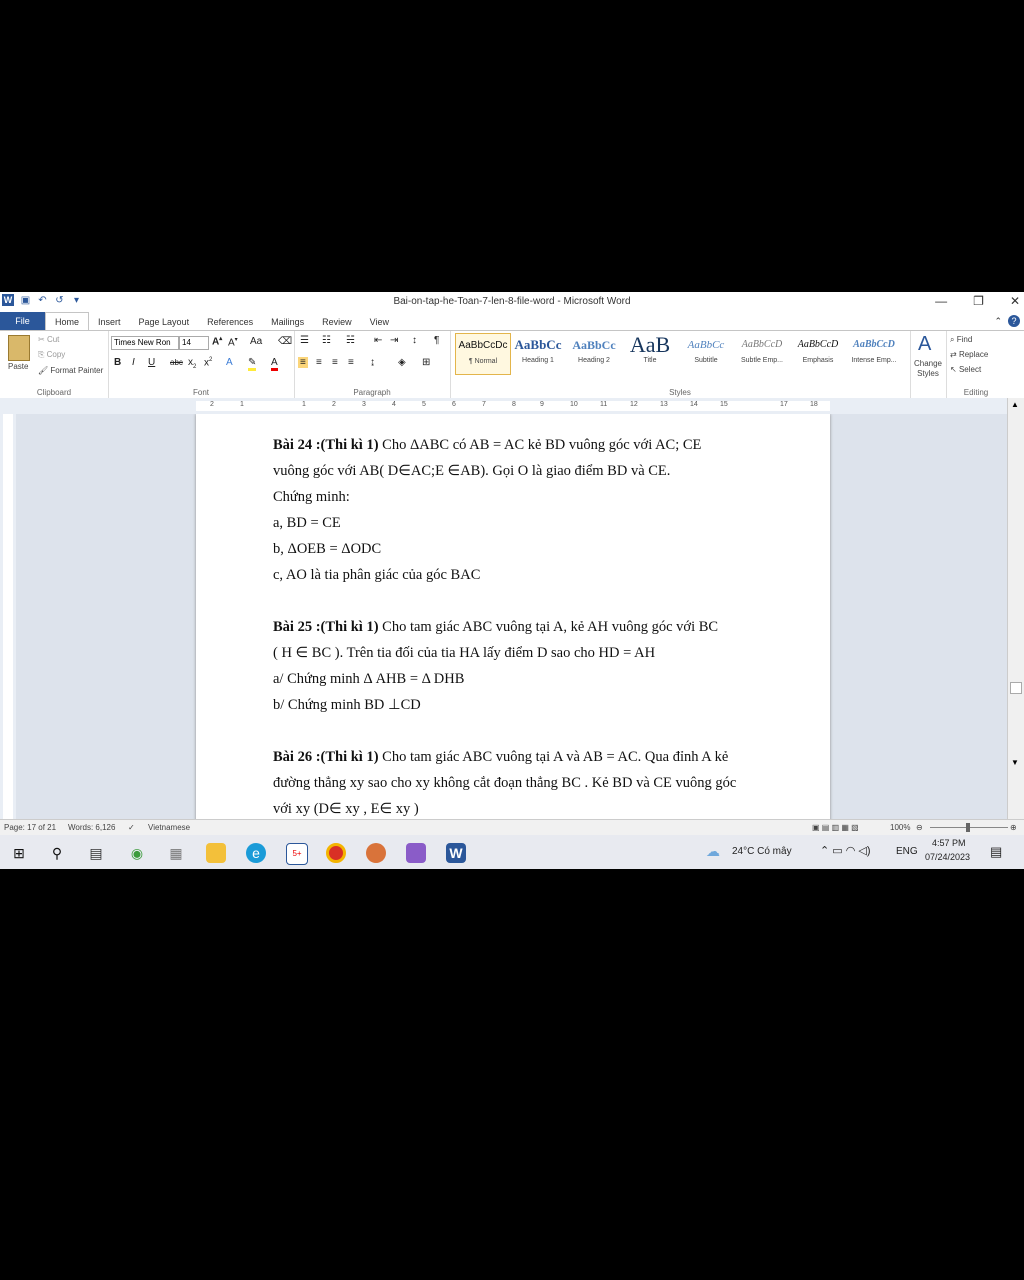 The height and width of the screenshot is (1280, 1024). I want to click on sort-icon: ↕, so click(414, 340).